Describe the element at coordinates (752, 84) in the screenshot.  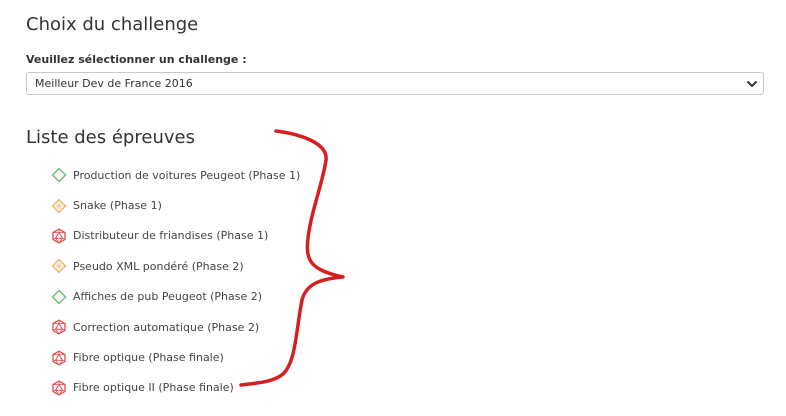
I see `chevron-down-icon` at that location.